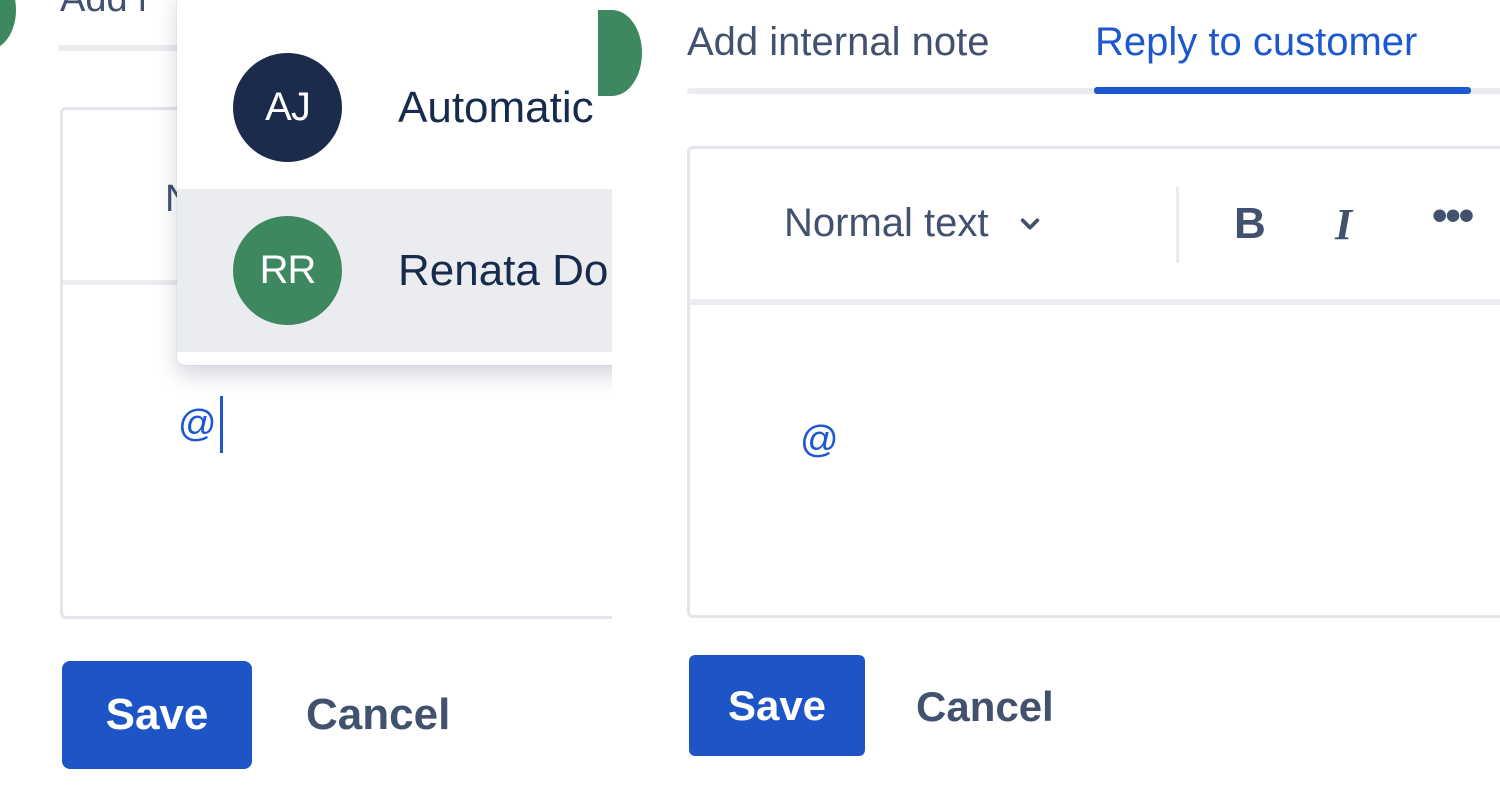 Image resolution: width=1500 pixels, height=800 pixels. What do you see at coordinates (1095, 225) in the screenshot?
I see `editor-toolbar: Normal text B I •••` at bounding box center [1095, 225].